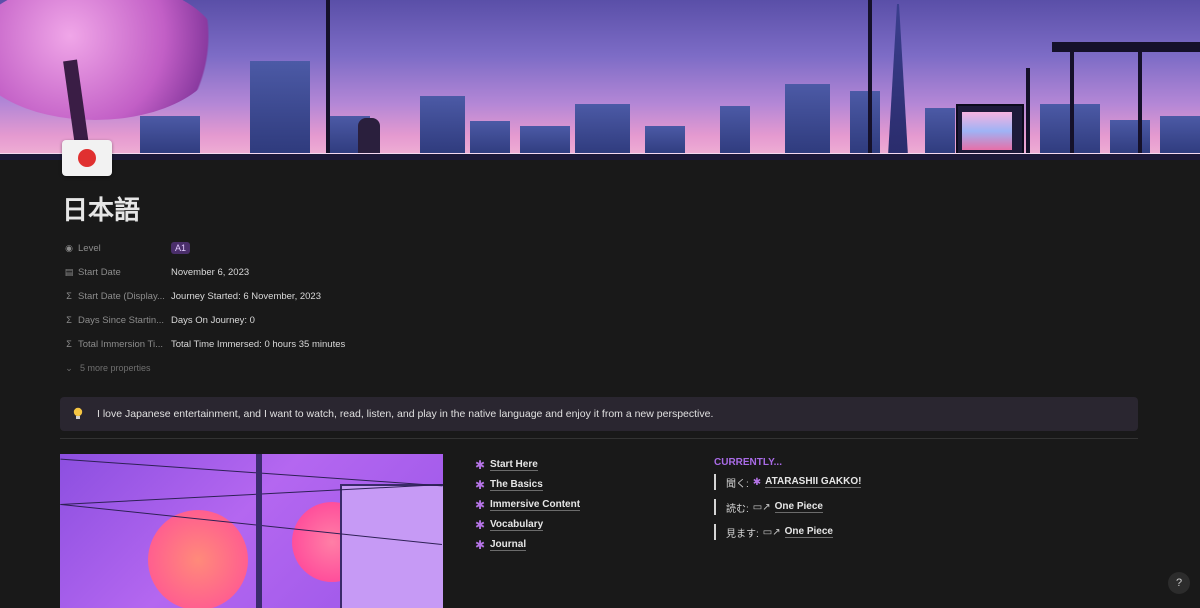 Image resolution: width=1200 pixels, height=608 pixels. I want to click on currently-watching-link: One Piece, so click(808, 532).